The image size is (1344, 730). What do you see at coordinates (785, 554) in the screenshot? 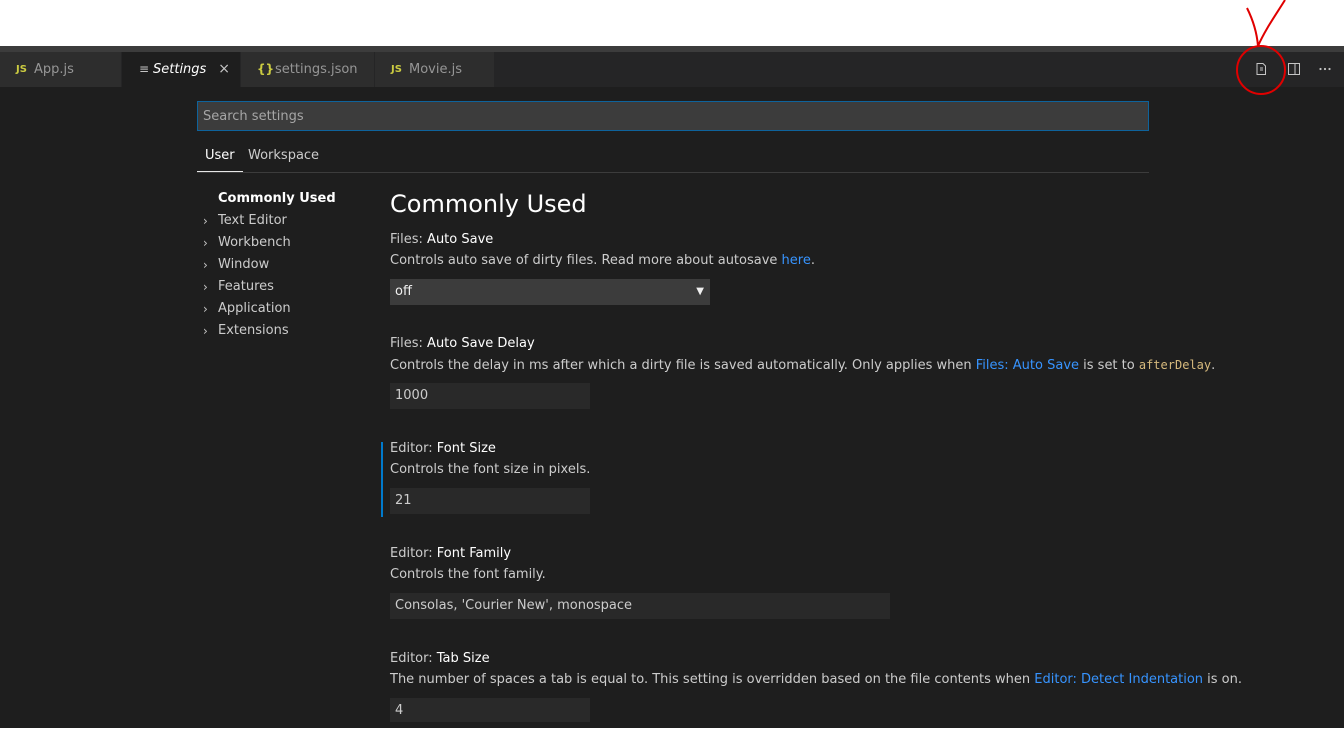
I see `setting-title: Editor: Font Family` at bounding box center [785, 554].